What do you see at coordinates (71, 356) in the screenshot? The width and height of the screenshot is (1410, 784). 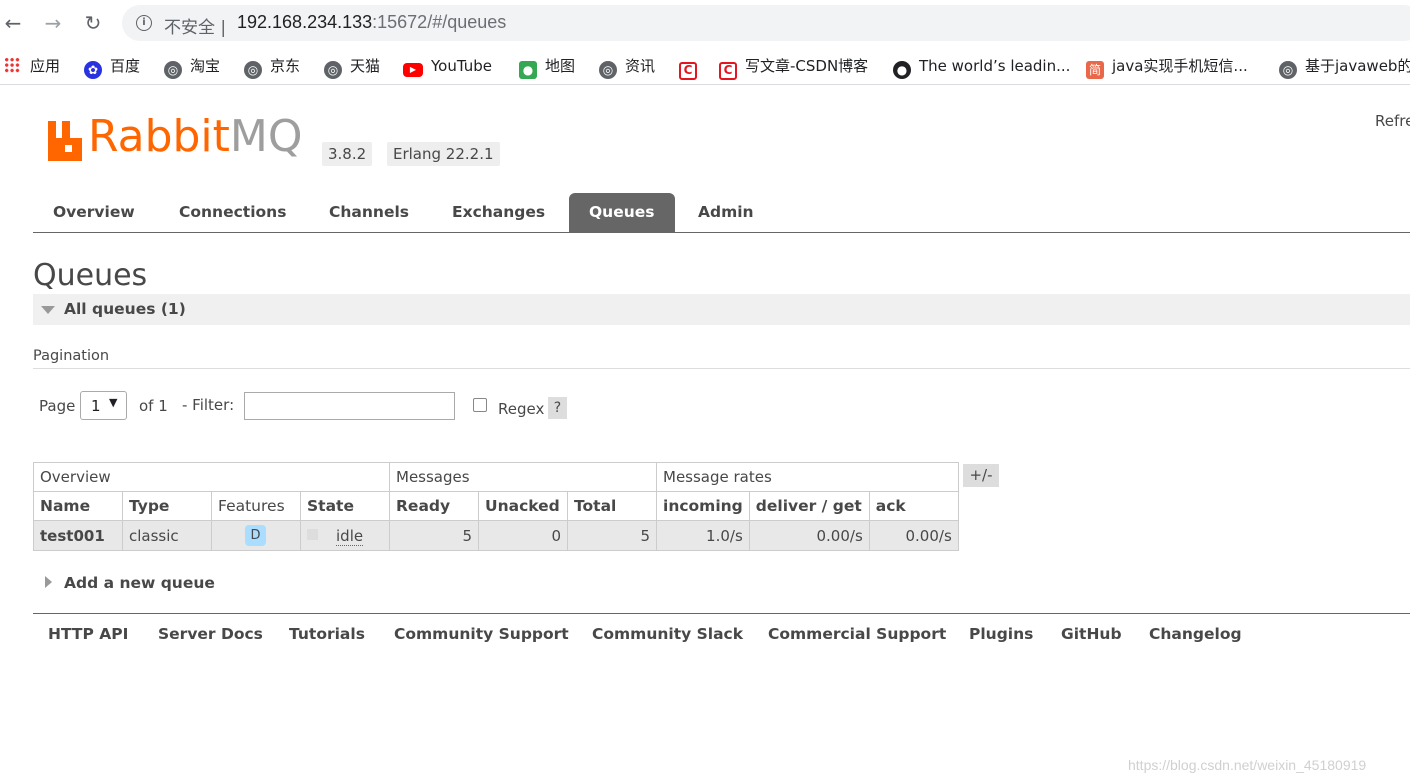 I see `pagination-label: Pagination` at bounding box center [71, 356].